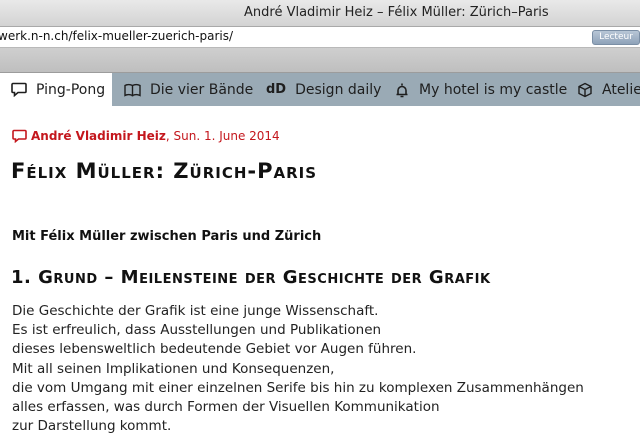 The width and height of the screenshot is (640, 436). I want to click on nav-item-atelier: Atelie, so click(608, 89).